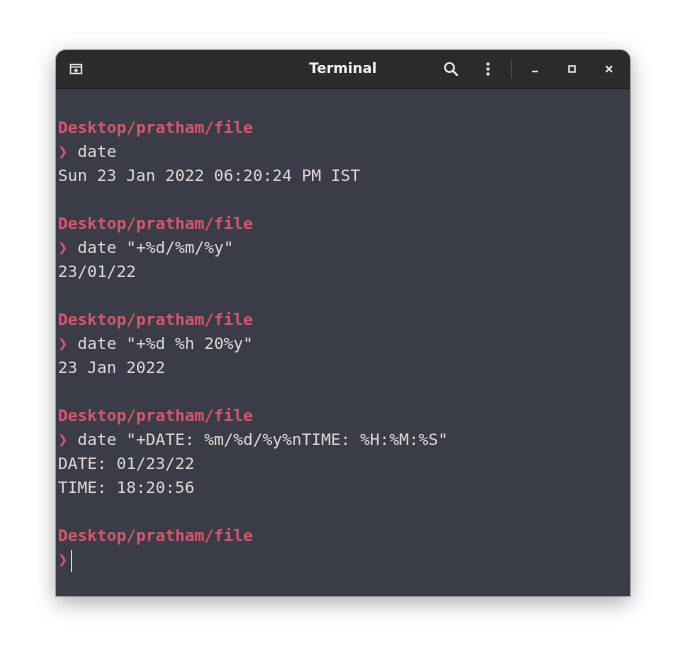  Describe the element at coordinates (126, 463) in the screenshot. I see `command-output: DATE: 01/23/22` at that location.